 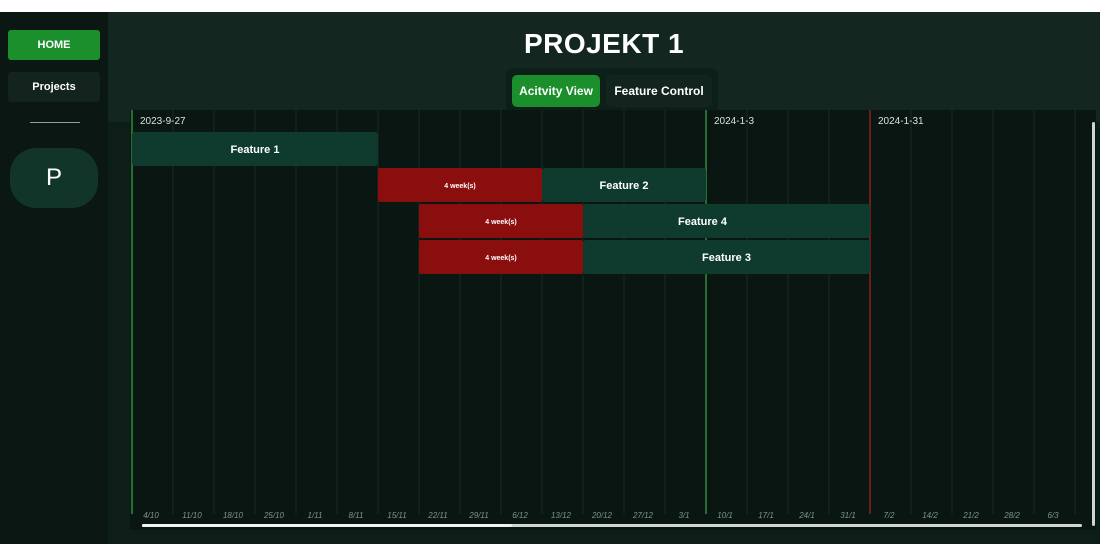 I want to click on week-tick-label: 11/10, so click(x=192, y=515).